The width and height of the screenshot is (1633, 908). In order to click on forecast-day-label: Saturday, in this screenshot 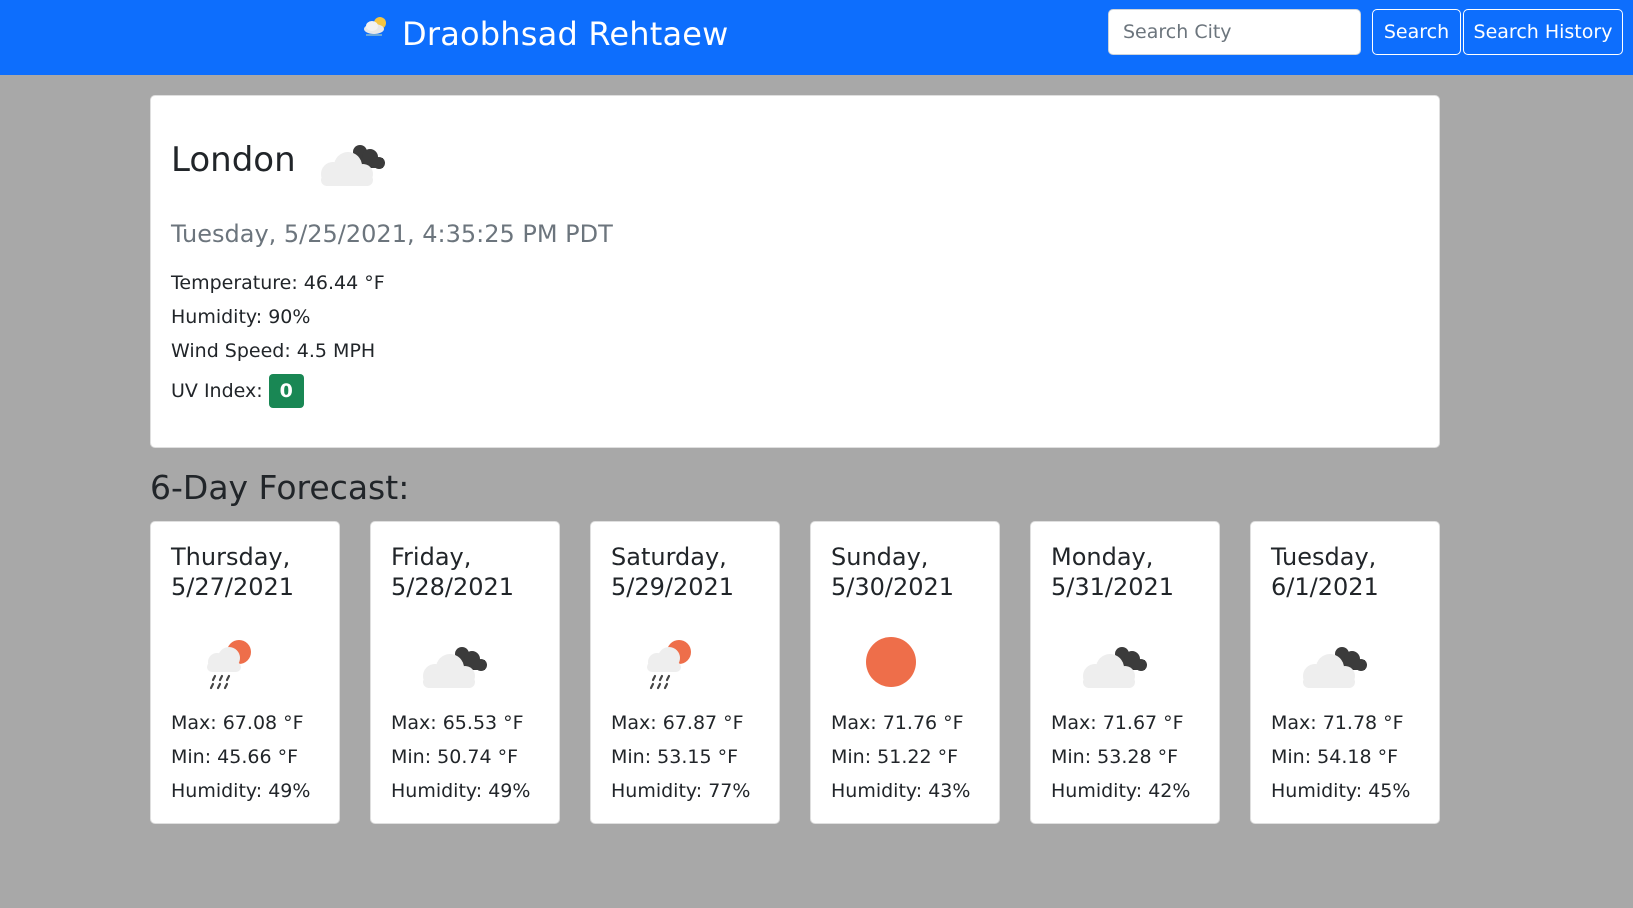, I will do `click(669, 557)`.